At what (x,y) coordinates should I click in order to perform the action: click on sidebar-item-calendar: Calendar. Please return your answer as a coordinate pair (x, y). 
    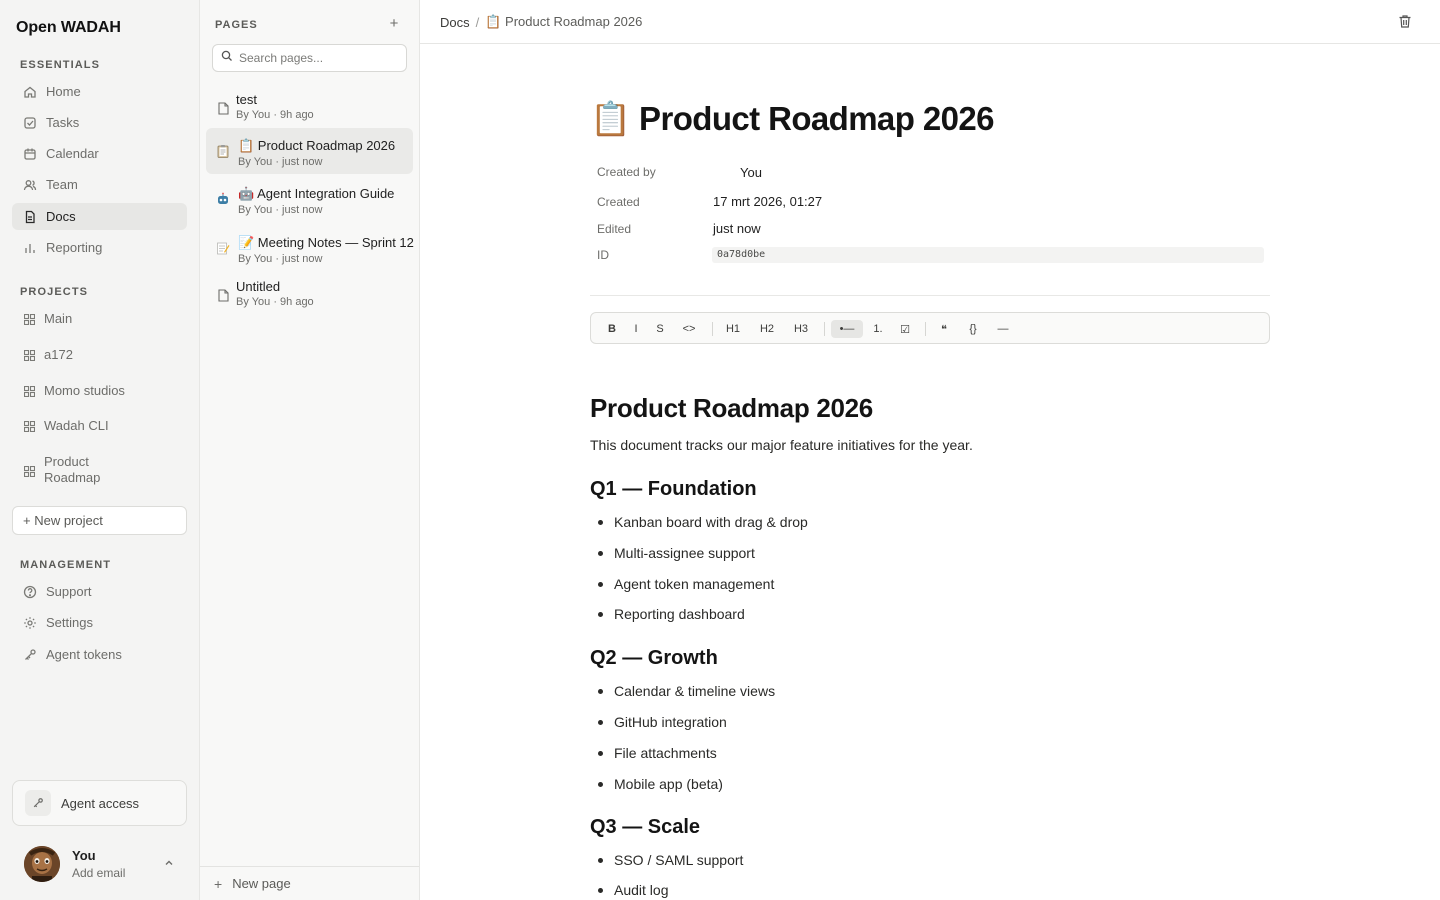
    Looking at the image, I should click on (99, 153).